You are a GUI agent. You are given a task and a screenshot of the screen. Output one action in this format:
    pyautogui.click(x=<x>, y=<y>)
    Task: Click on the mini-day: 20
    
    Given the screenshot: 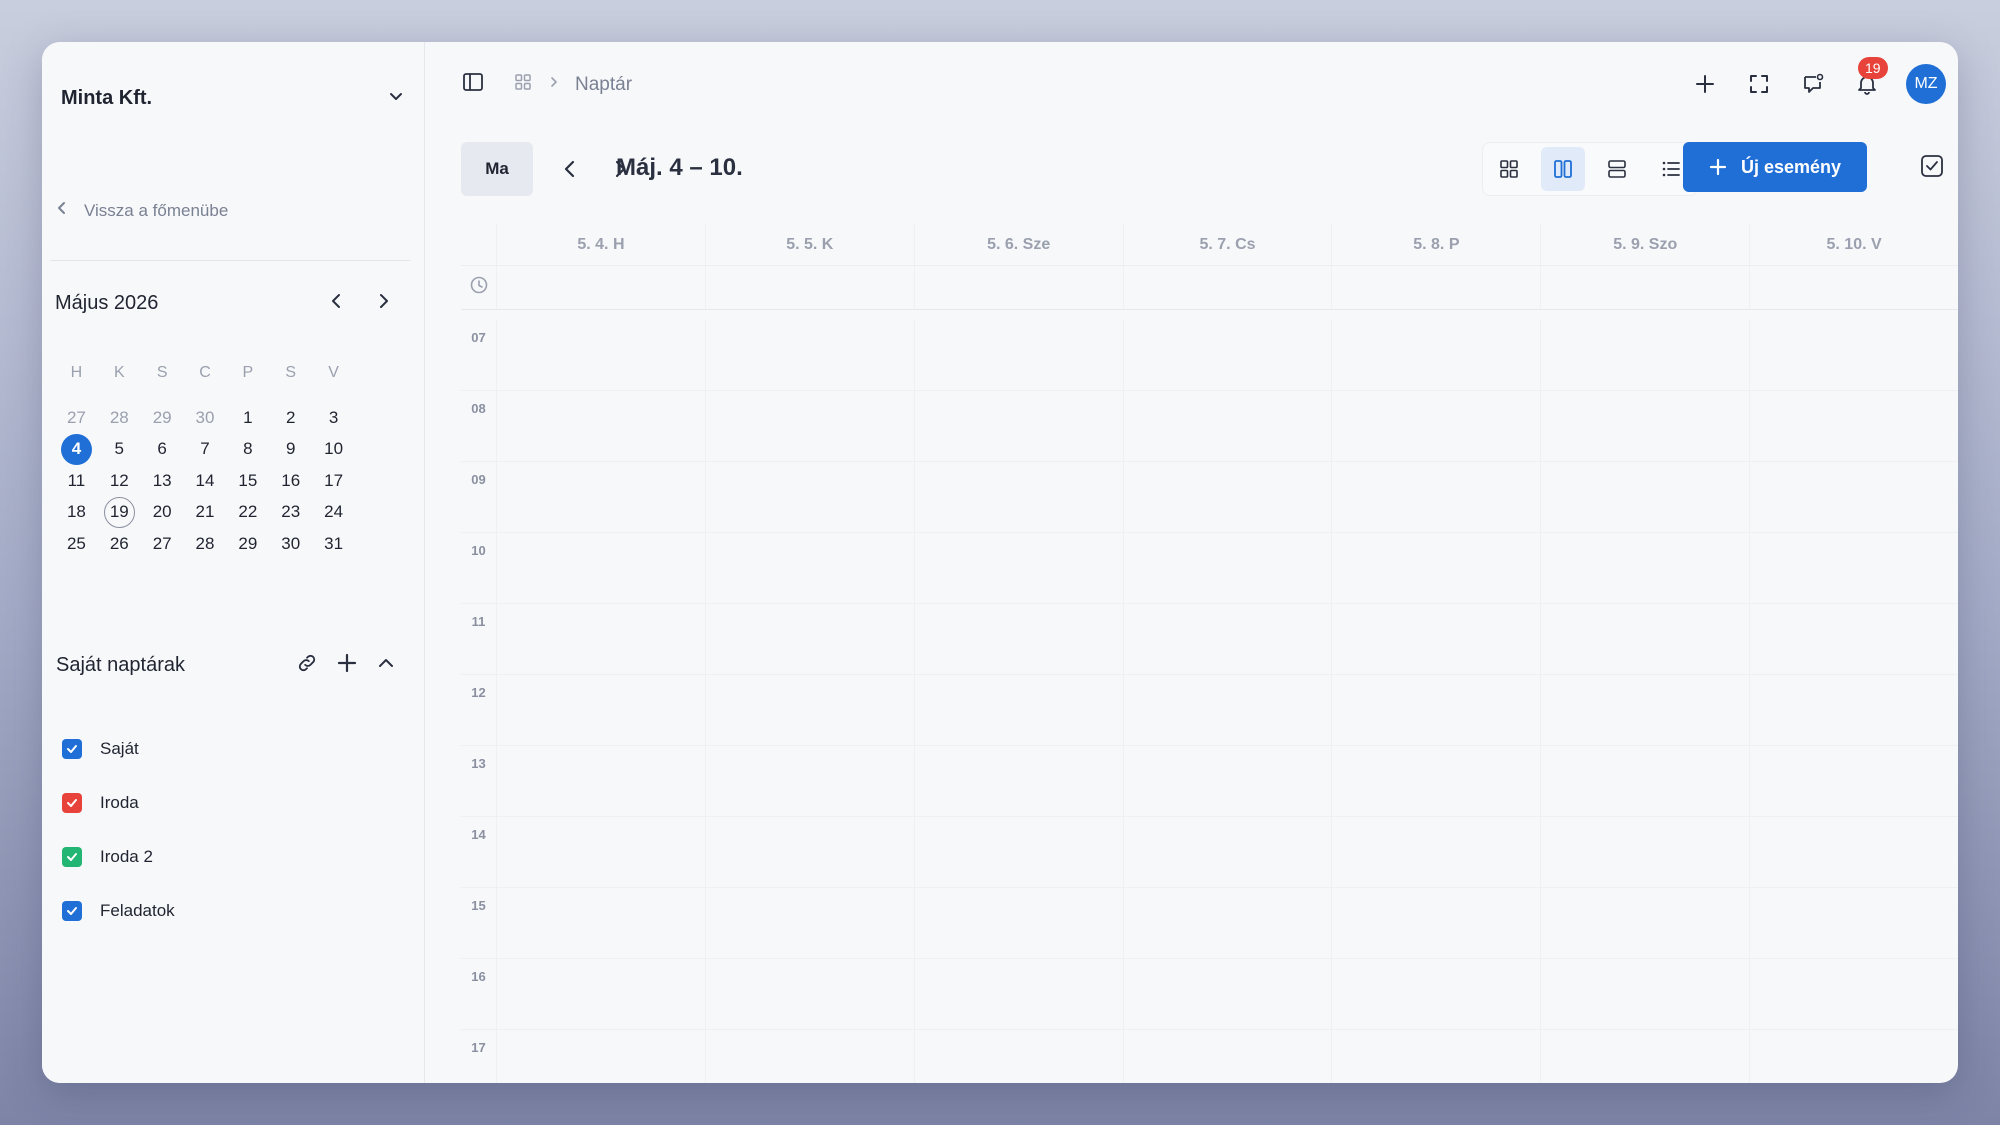 What is the action you would take?
    pyautogui.click(x=162, y=512)
    